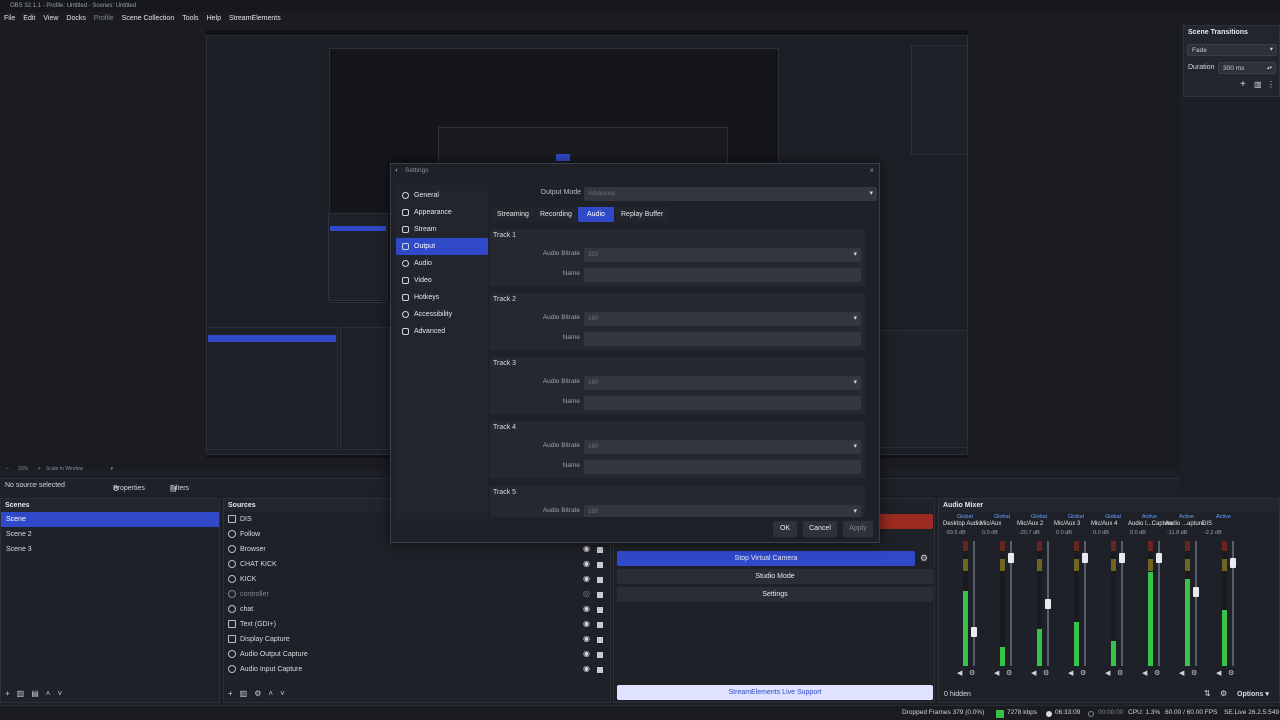 This screenshot has width=1280, height=720. What do you see at coordinates (1207, 693) in the screenshot?
I see `sort-icon: ⇅` at bounding box center [1207, 693].